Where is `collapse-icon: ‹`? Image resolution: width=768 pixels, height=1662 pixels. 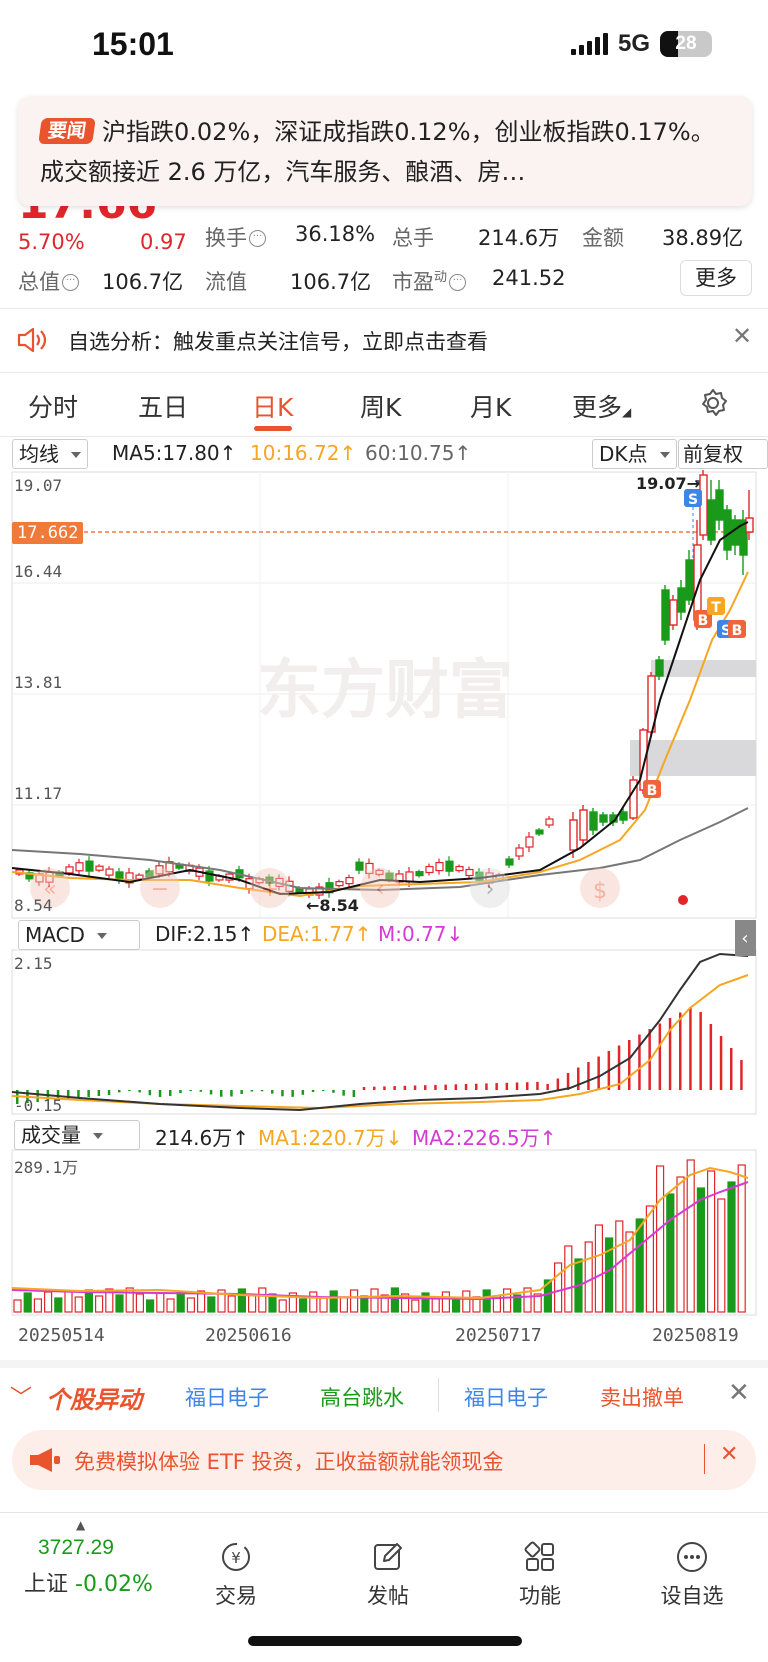 collapse-icon: ‹ is located at coordinates (744, 938).